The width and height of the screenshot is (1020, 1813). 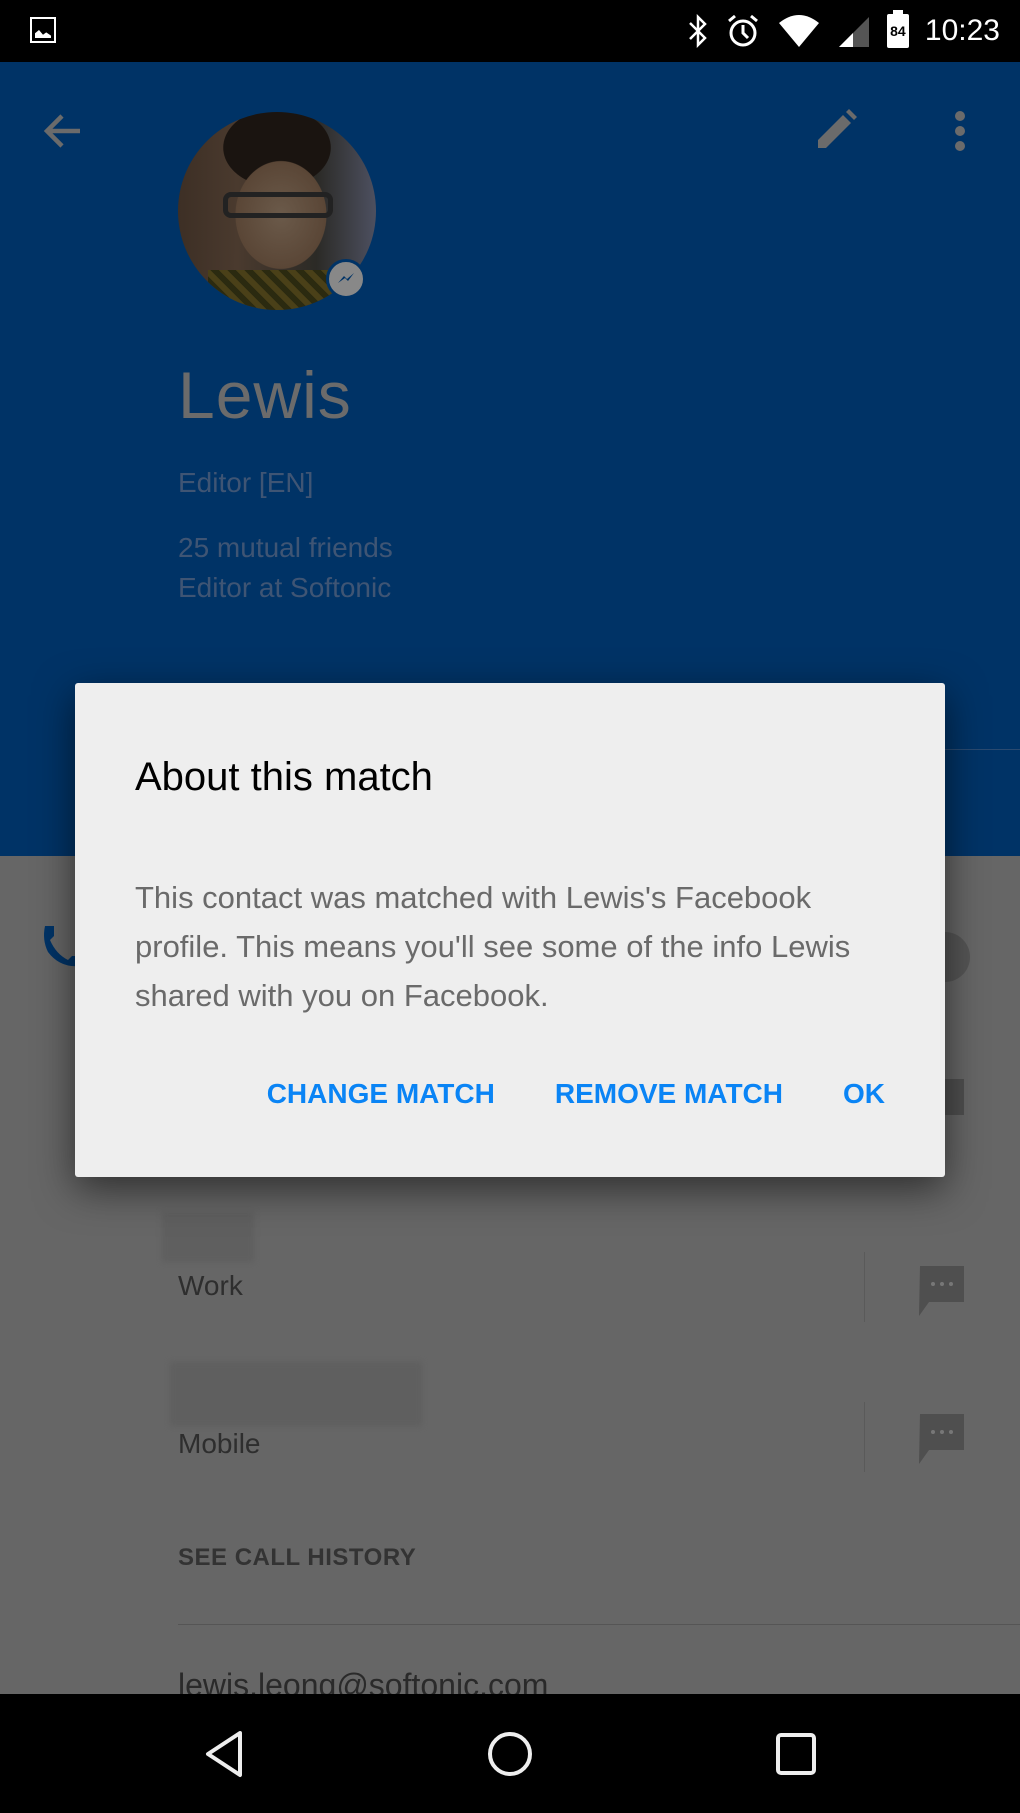 I want to click on clock: 10:23, so click(x=962, y=30).